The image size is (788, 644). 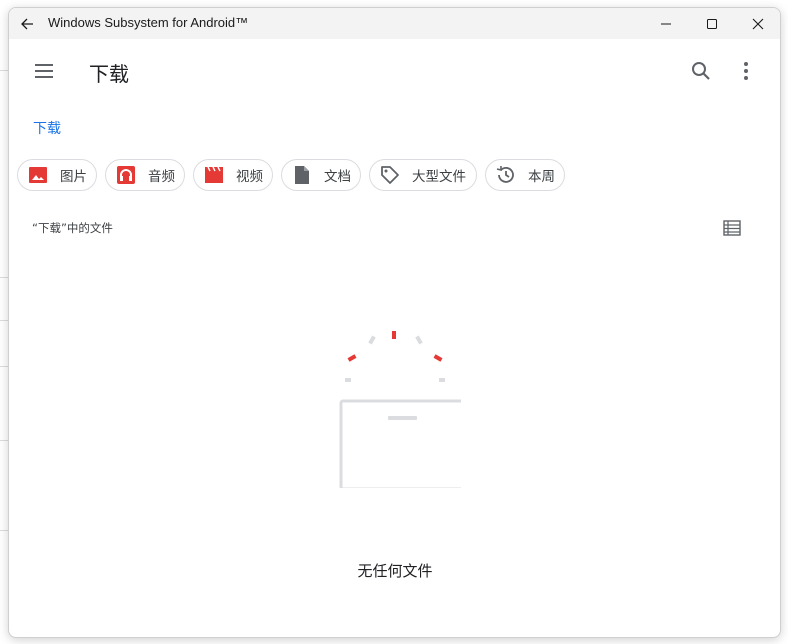 I want to click on menu-button, so click(x=44, y=71).